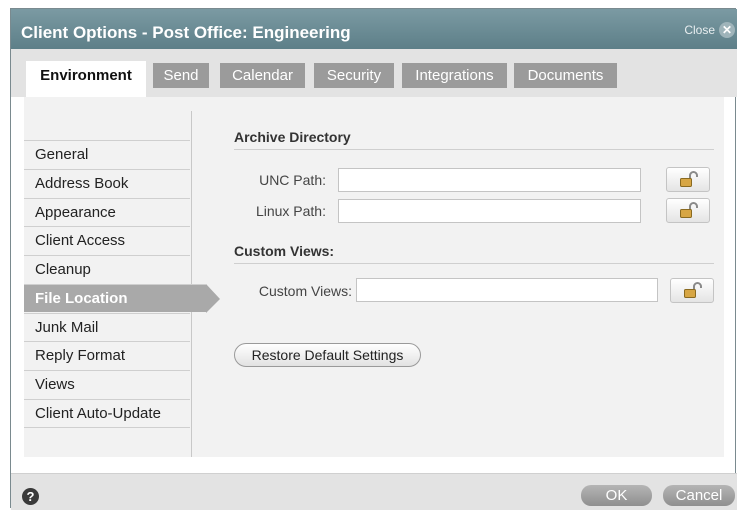  I want to click on tab-send: Send, so click(181, 75).